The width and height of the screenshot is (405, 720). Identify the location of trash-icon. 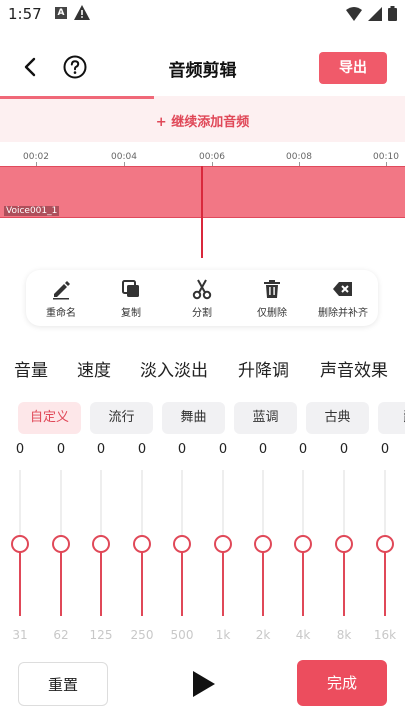
(272, 289).